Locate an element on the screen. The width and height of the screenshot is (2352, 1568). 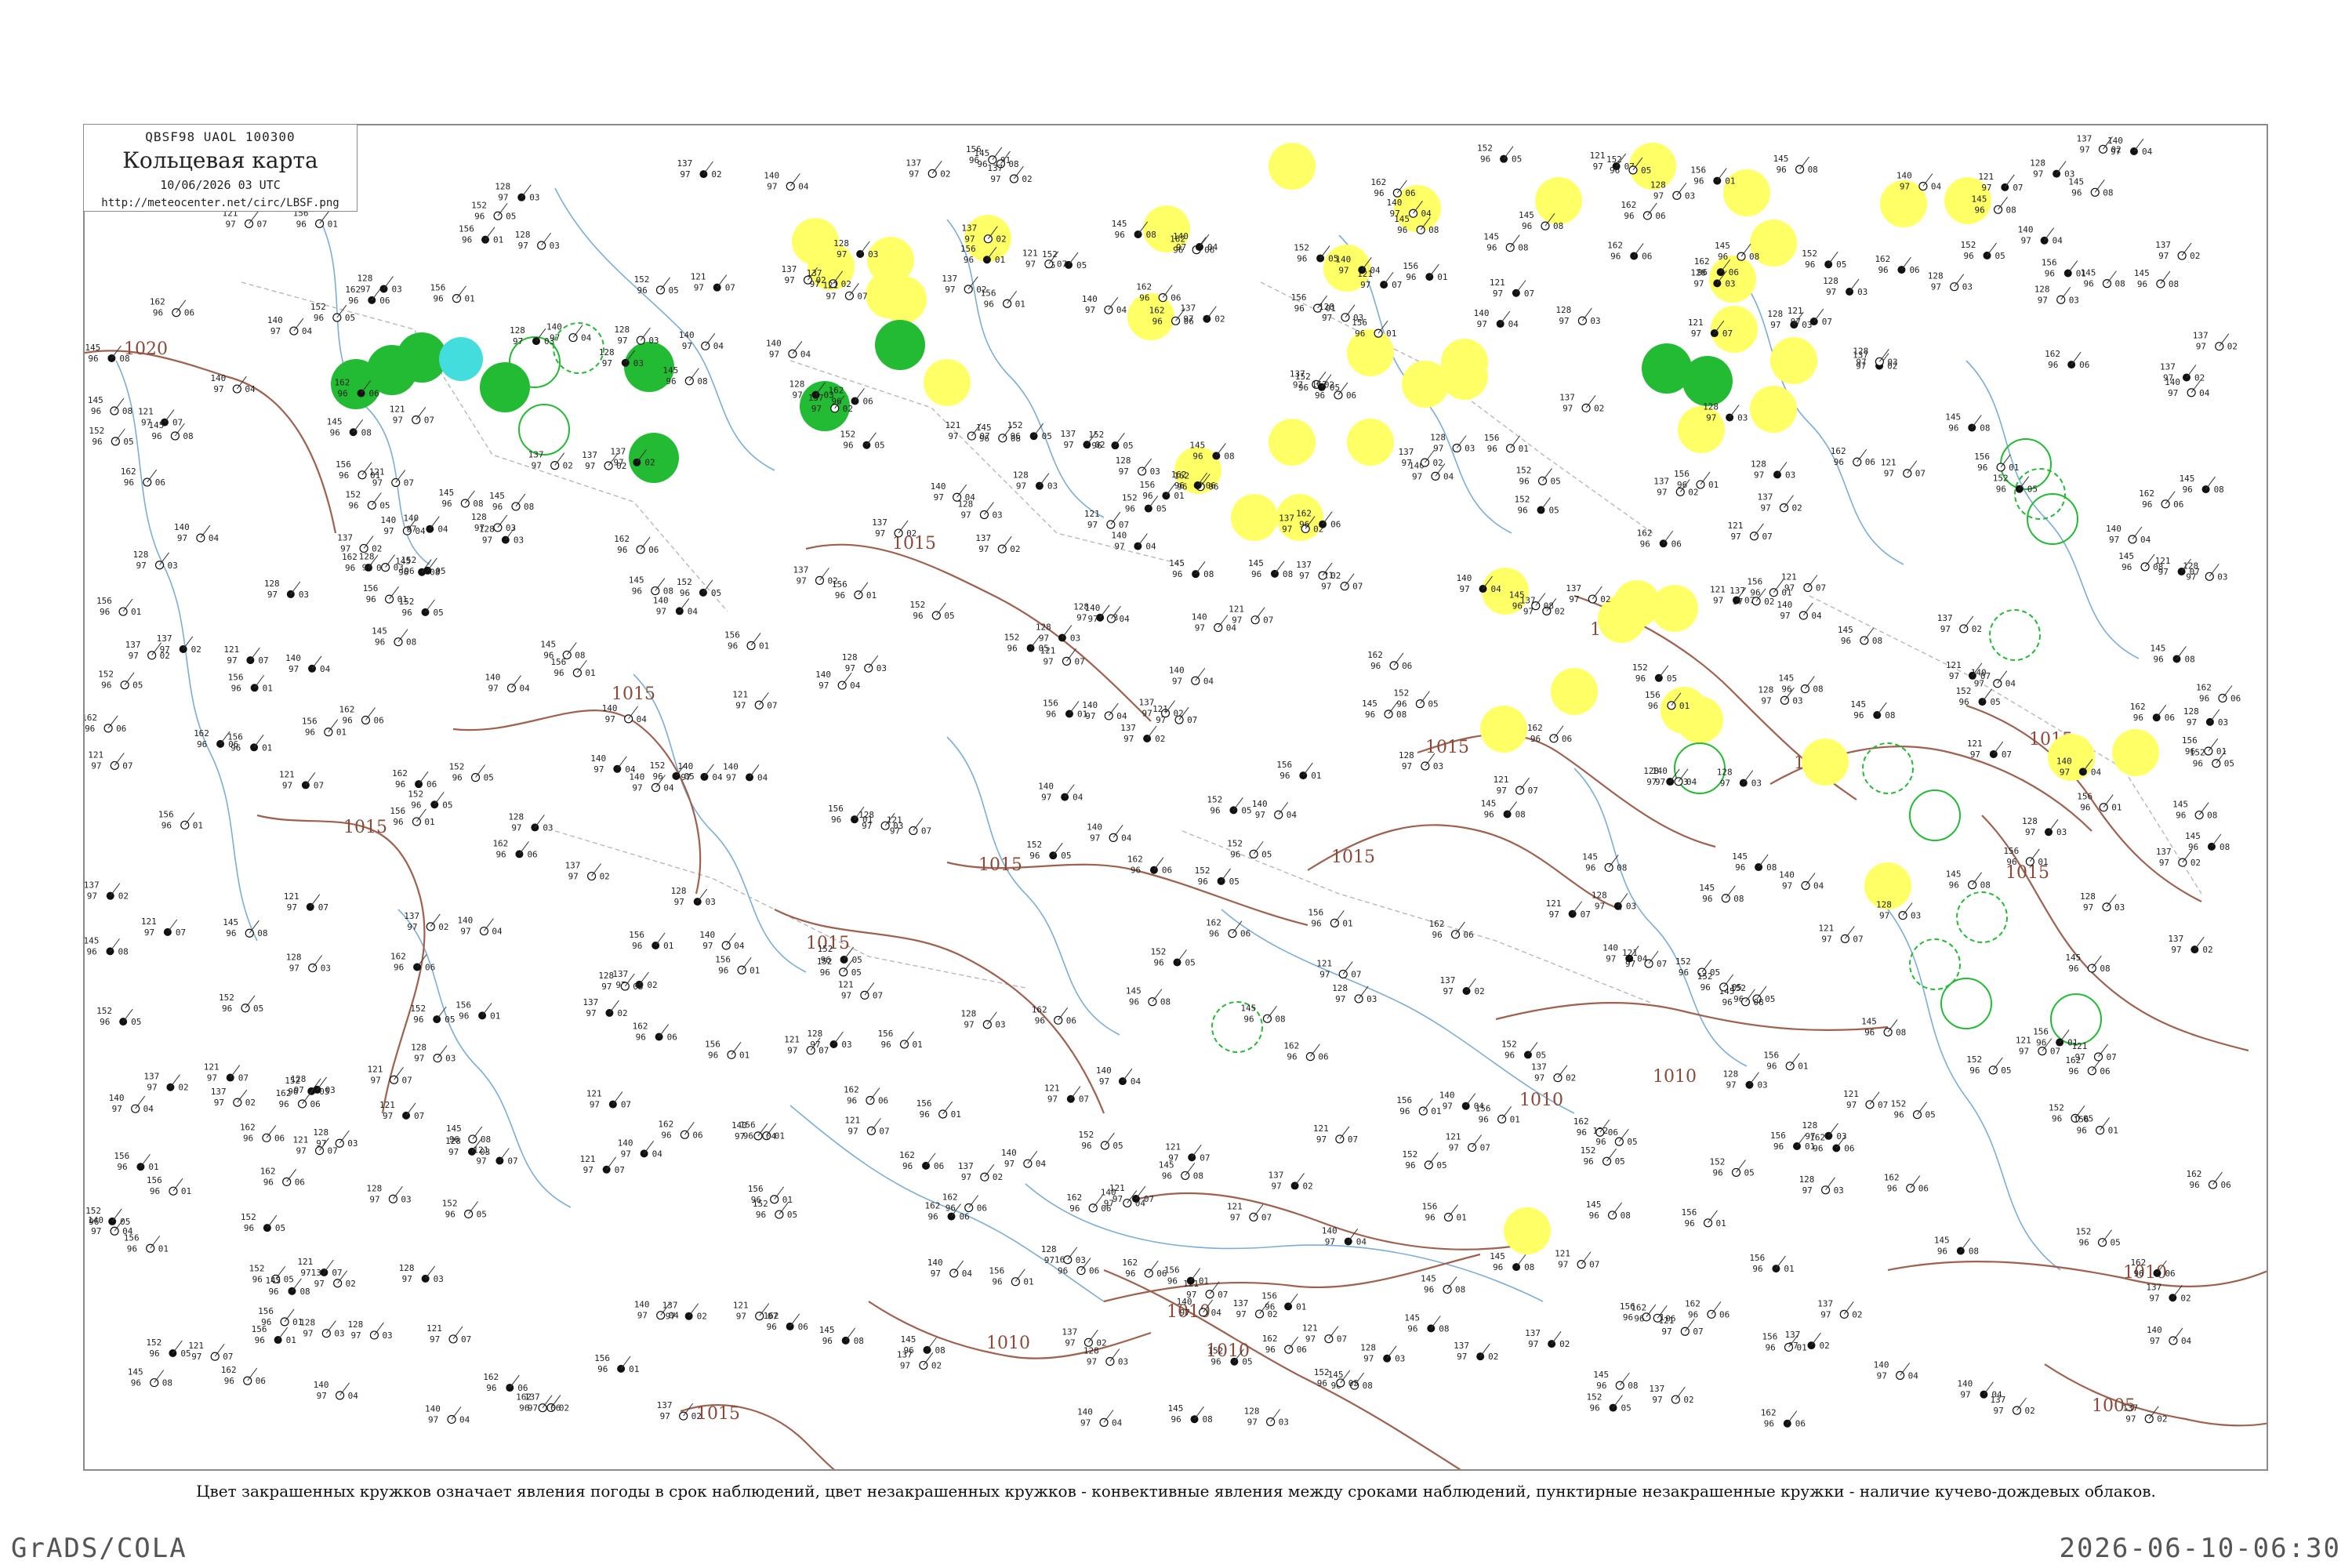
map-url: http://meteocenter.net/circ/LBSF.png is located at coordinates (220, 203).